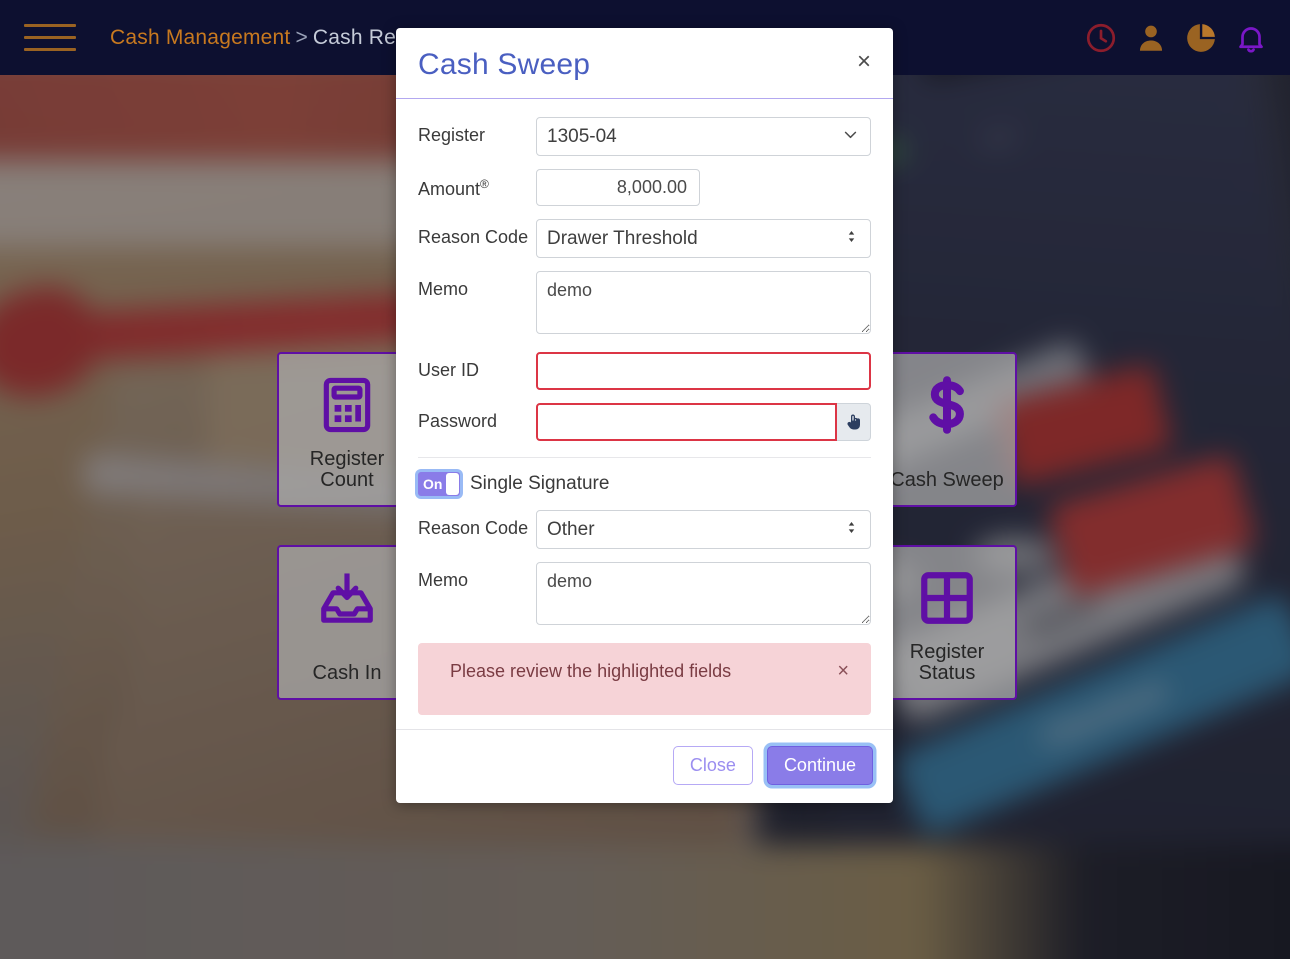 This screenshot has width=1290, height=959. I want to click on tile-register-status: Register Status, so click(947, 622).